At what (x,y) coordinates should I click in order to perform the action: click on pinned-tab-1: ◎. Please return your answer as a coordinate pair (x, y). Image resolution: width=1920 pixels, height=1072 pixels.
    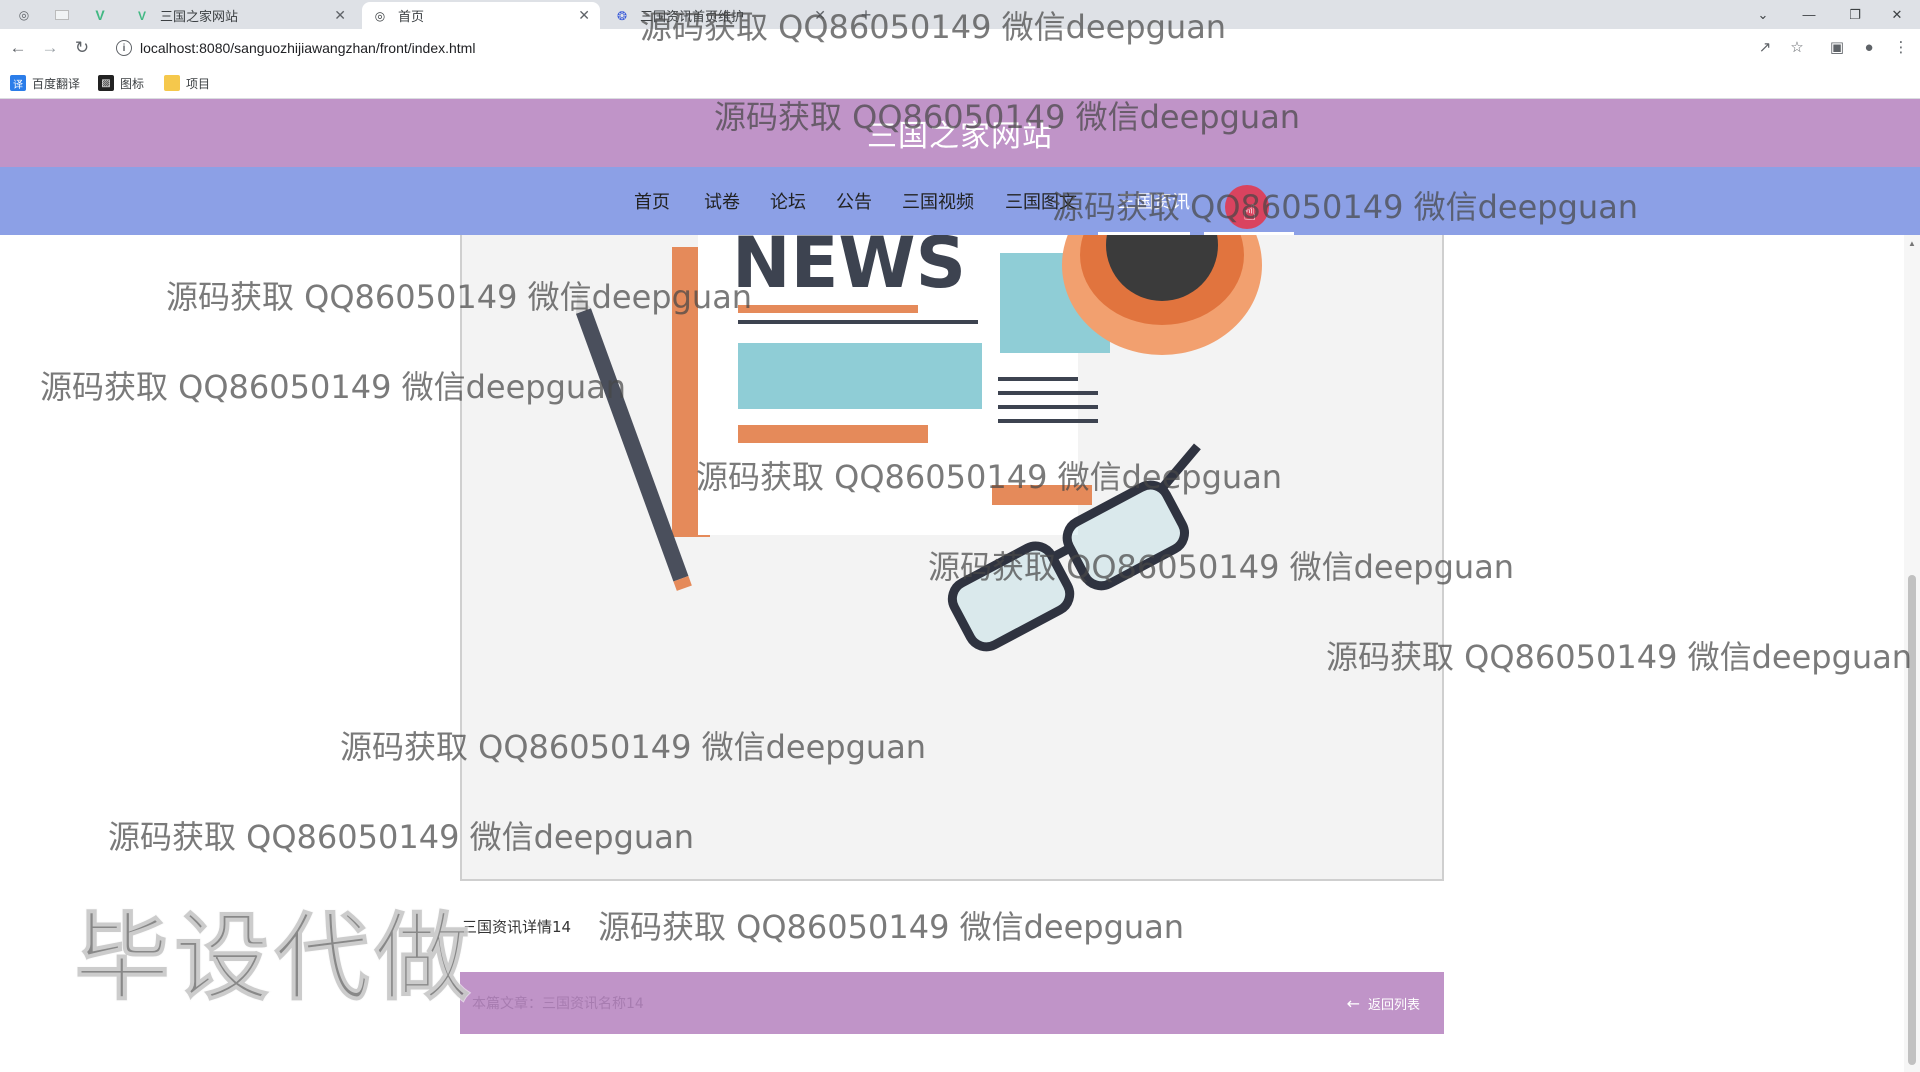
    Looking at the image, I should click on (24, 15).